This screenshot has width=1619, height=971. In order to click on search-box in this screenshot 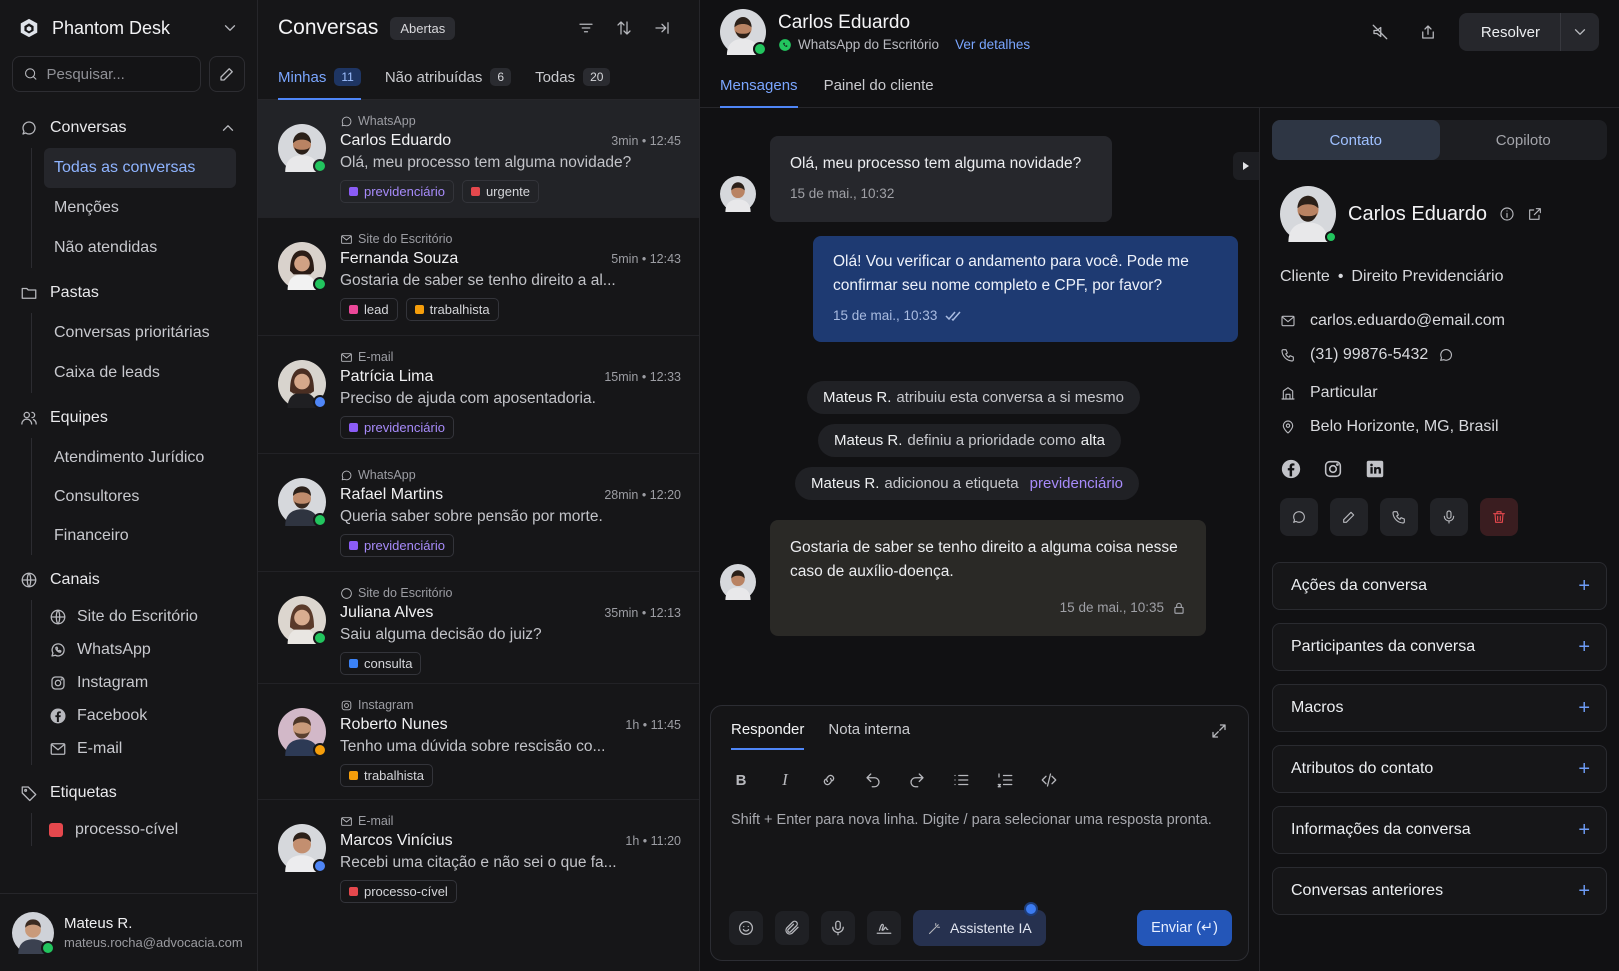, I will do `click(106, 74)`.